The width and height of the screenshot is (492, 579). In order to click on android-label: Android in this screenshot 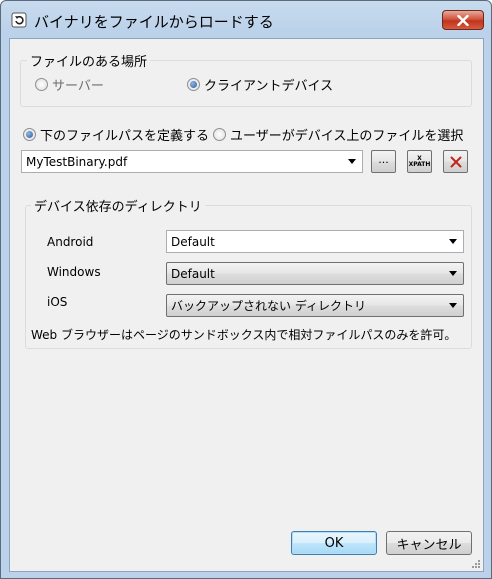, I will do `click(70, 242)`.